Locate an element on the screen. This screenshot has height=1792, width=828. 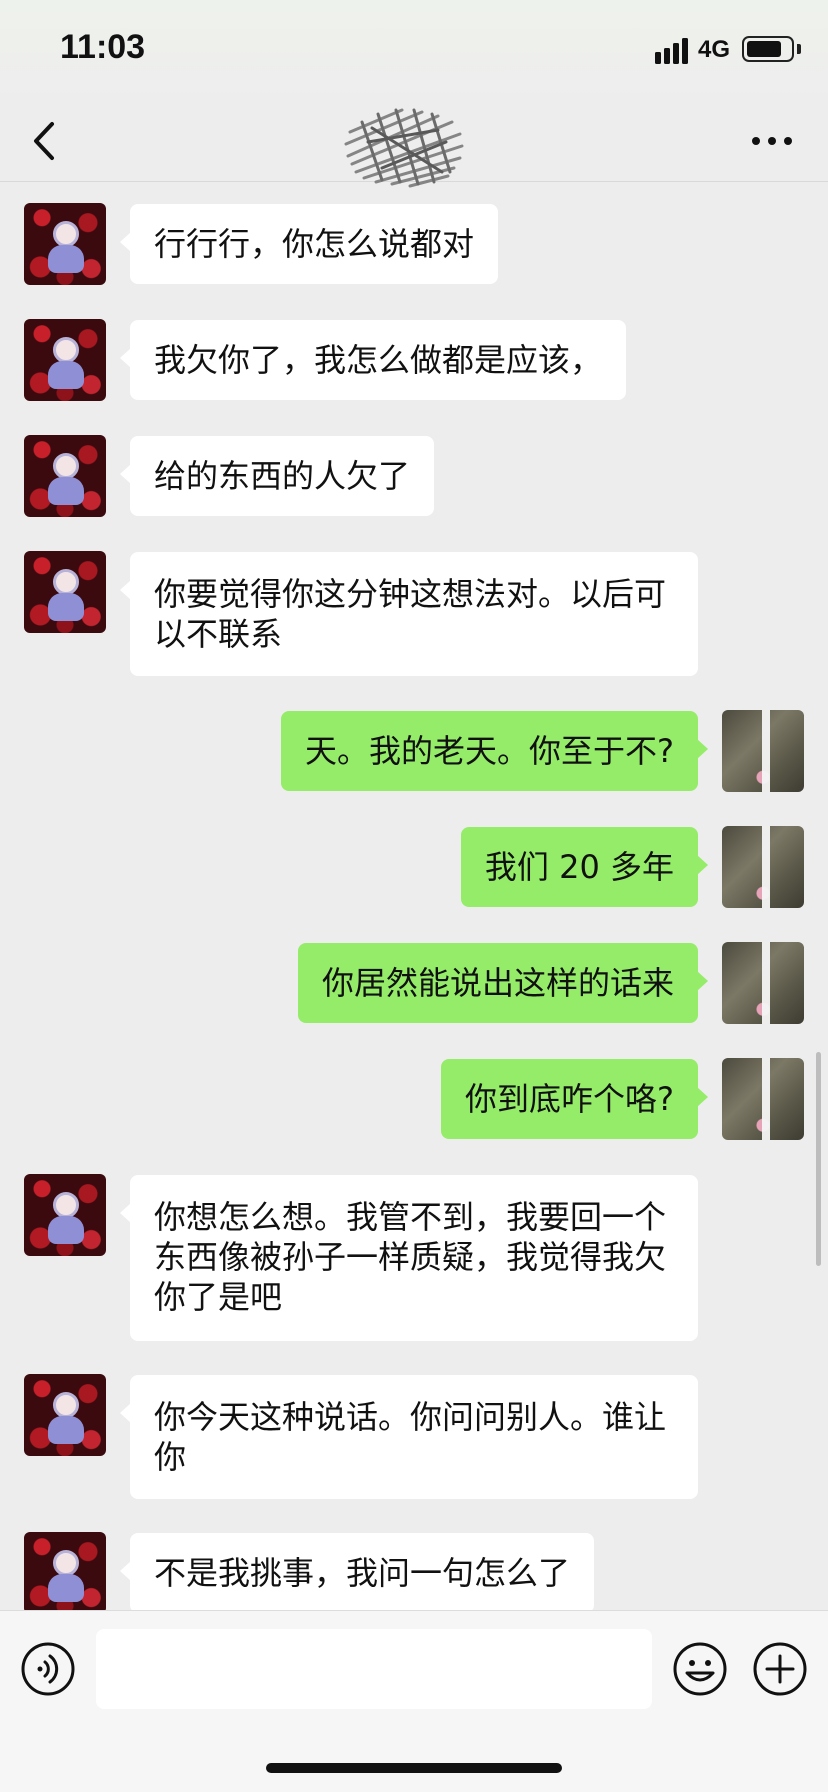
chat-header is located at coordinates (414, 144).